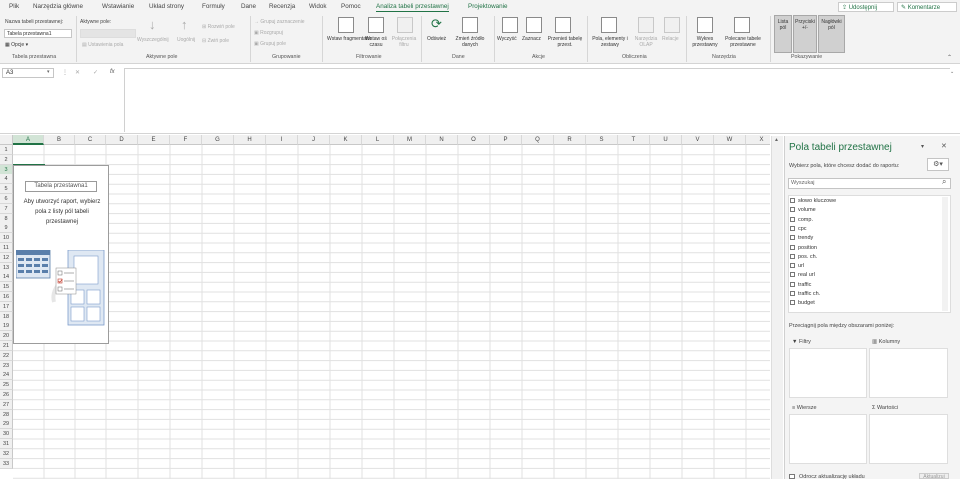  Describe the element at coordinates (6, 257) in the screenshot. I see `row-header-12: 12` at that location.